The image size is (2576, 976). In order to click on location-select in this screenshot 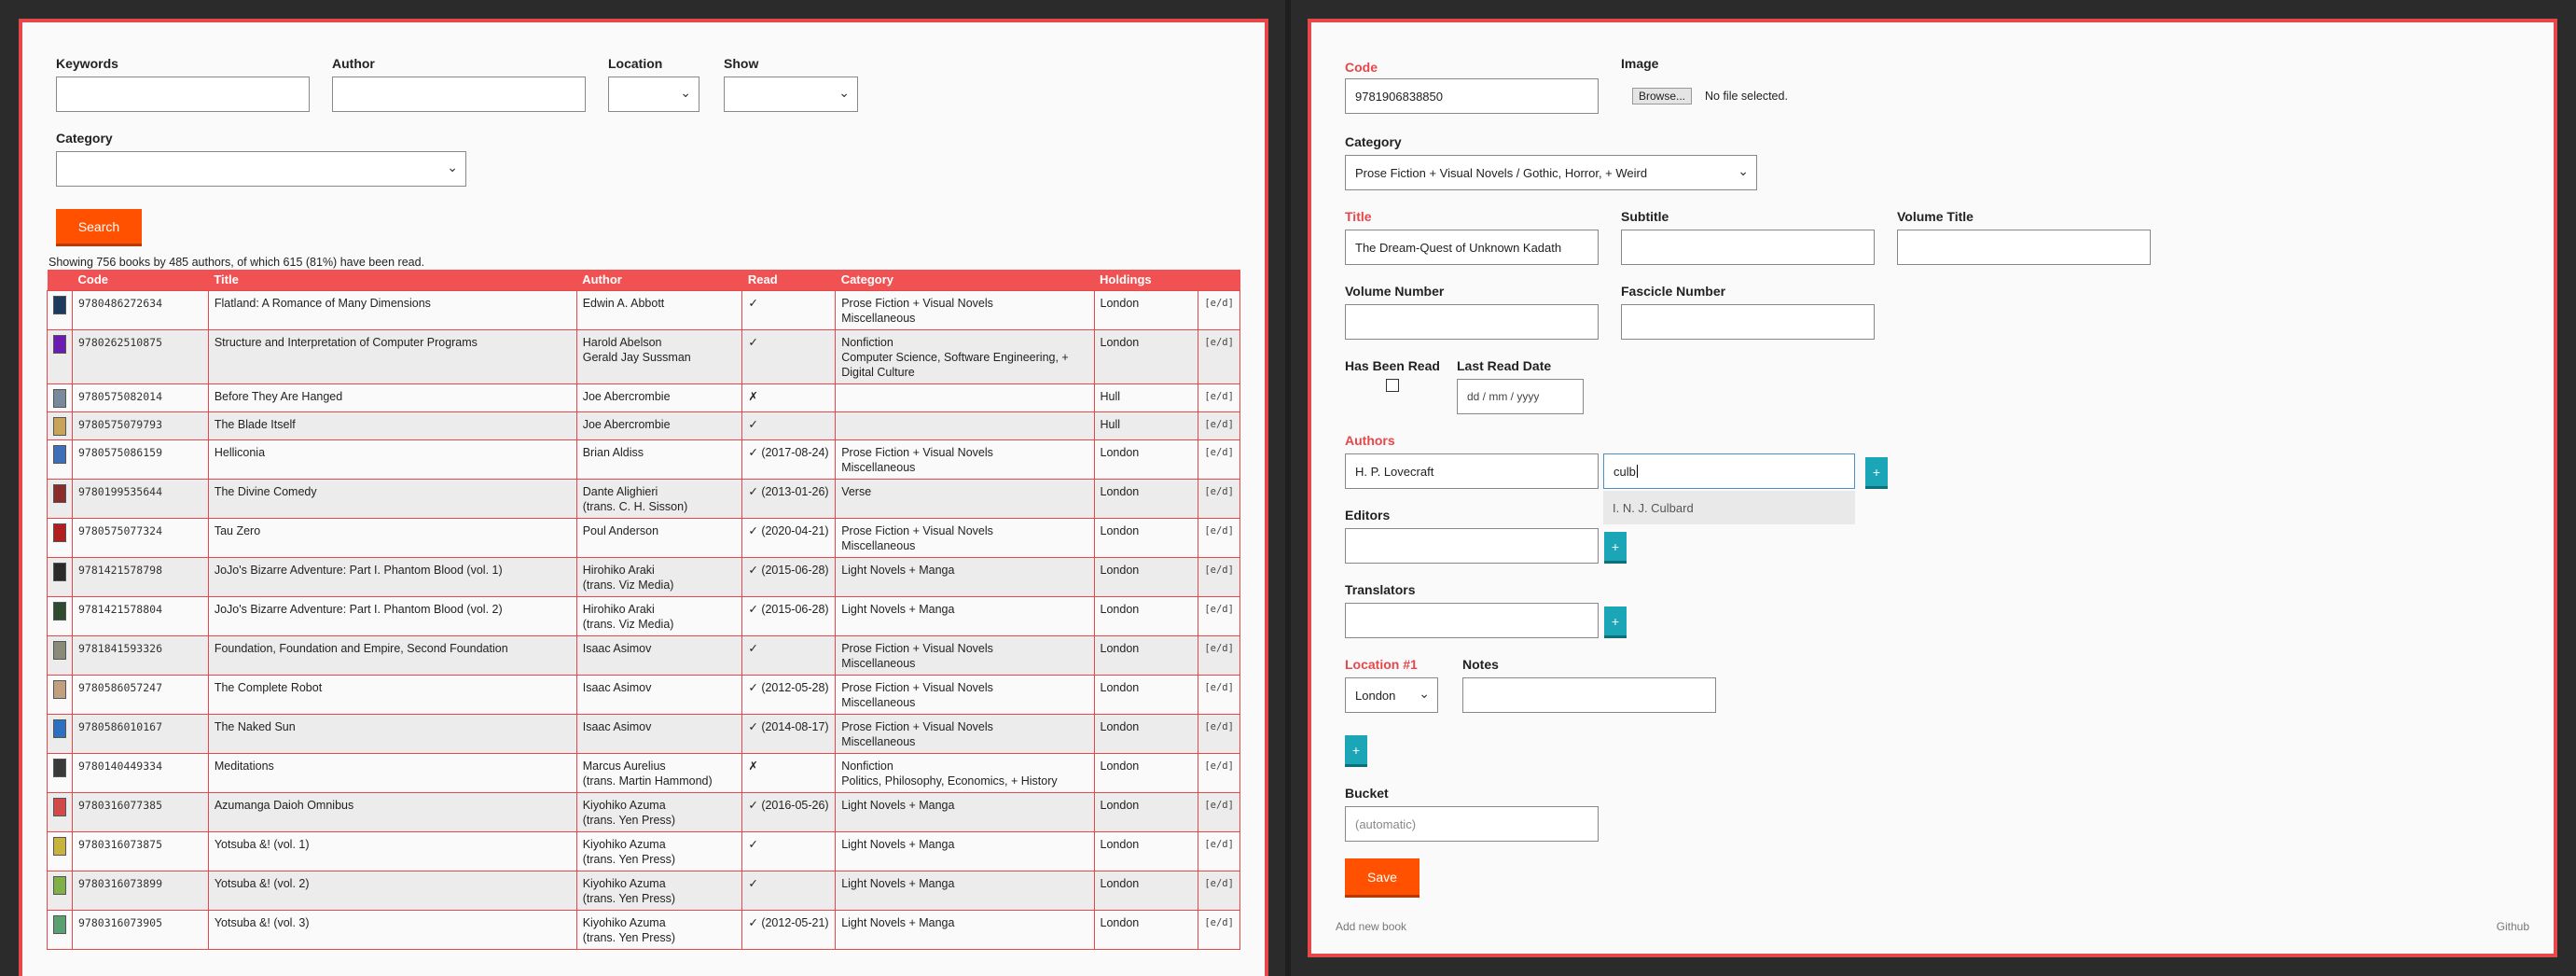, I will do `click(653, 94)`.